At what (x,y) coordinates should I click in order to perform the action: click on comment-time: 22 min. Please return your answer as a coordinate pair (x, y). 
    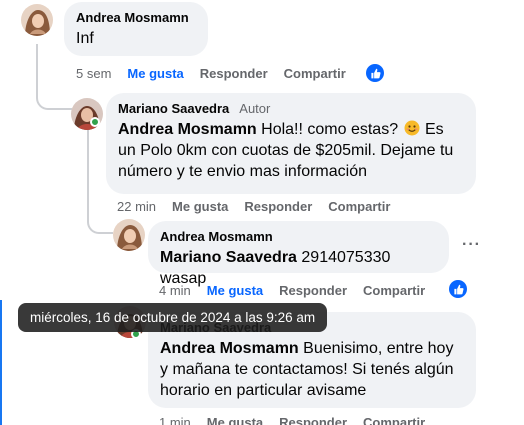
    Looking at the image, I should click on (136, 206).